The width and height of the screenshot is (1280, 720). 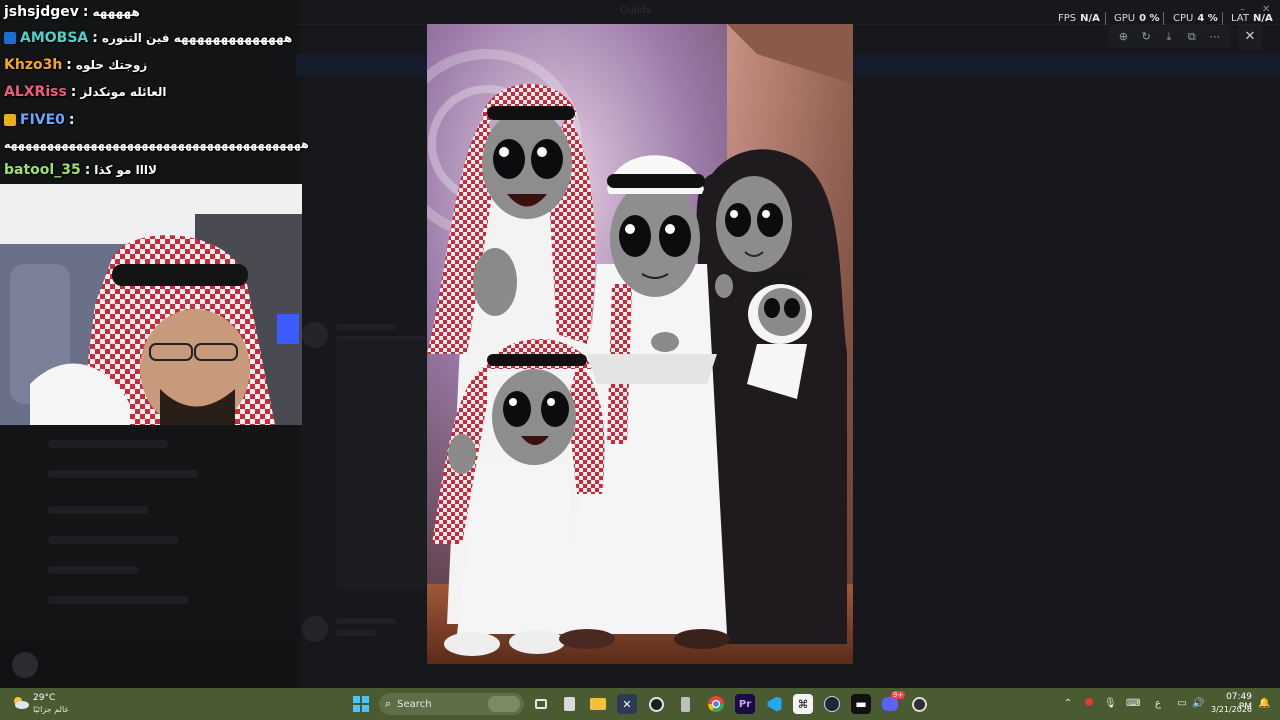 What do you see at coordinates (44, 698) in the screenshot?
I see `weather-temperature: 29°C` at bounding box center [44, 698].